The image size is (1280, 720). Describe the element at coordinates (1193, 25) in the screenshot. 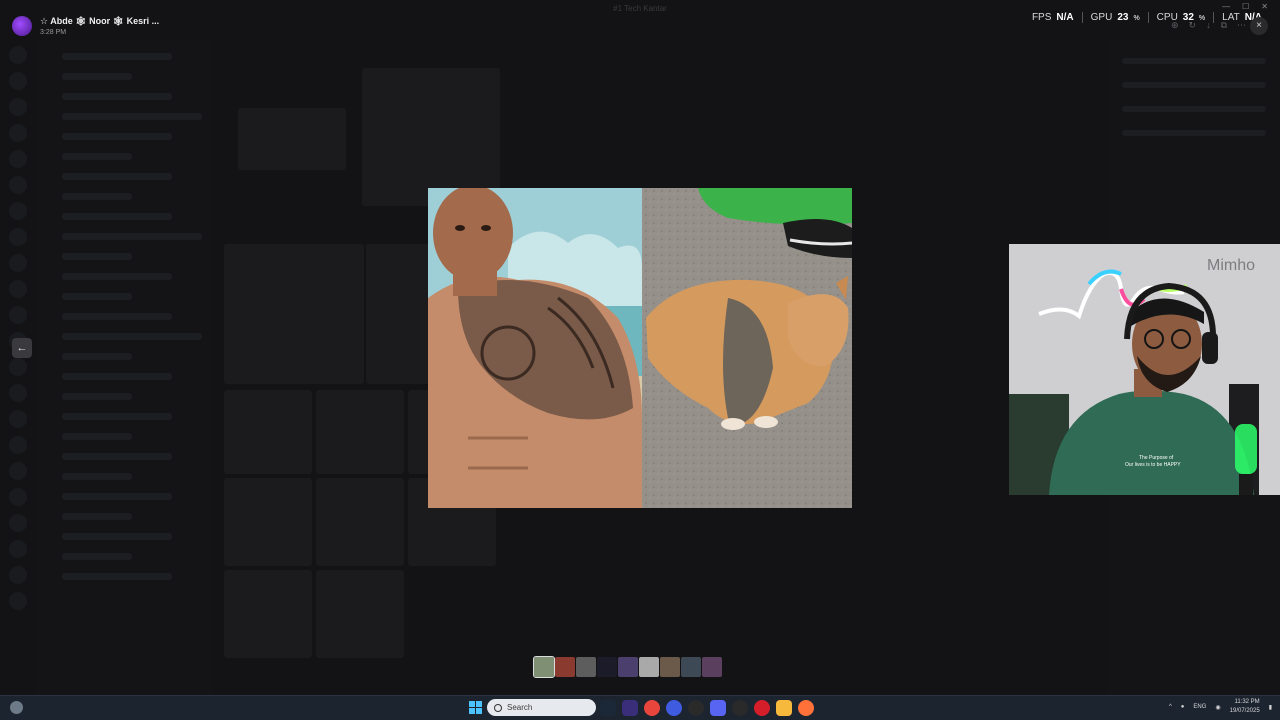

I see `rotate-icon: ↻` at that location.